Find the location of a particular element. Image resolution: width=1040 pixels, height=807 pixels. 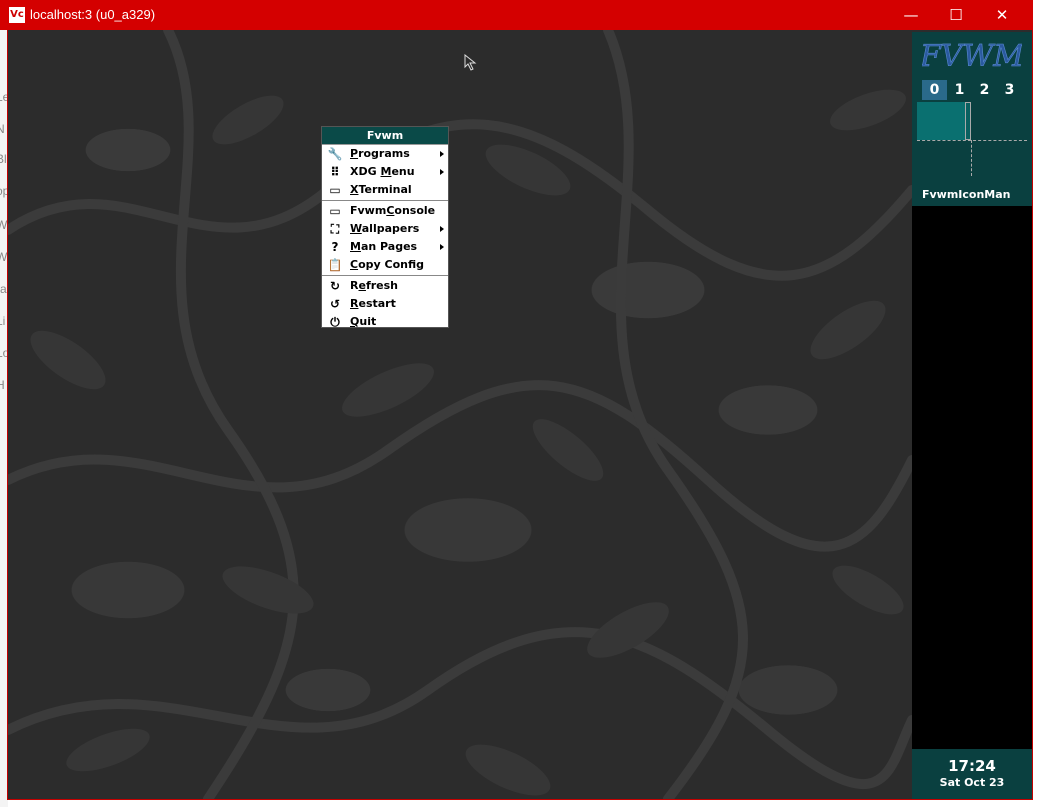

menu-item-label: XTerminal is located at coordinates (381, 189).